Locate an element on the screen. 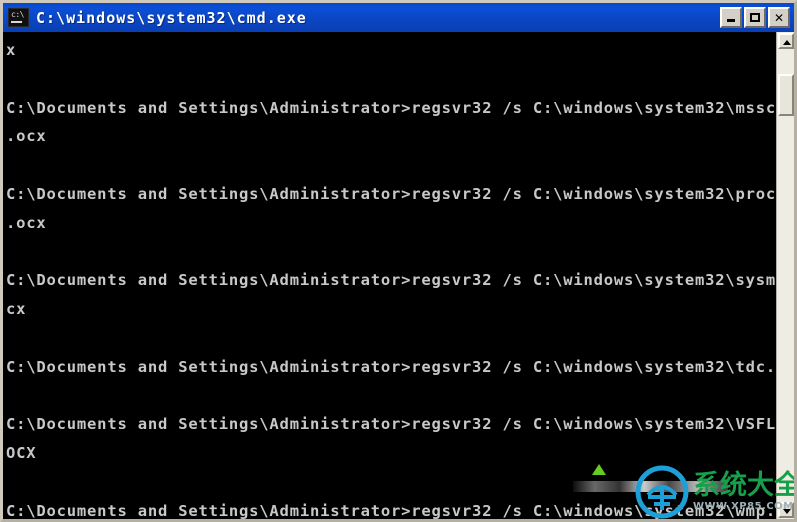  maximize-button is located at coordinates (755, 17).